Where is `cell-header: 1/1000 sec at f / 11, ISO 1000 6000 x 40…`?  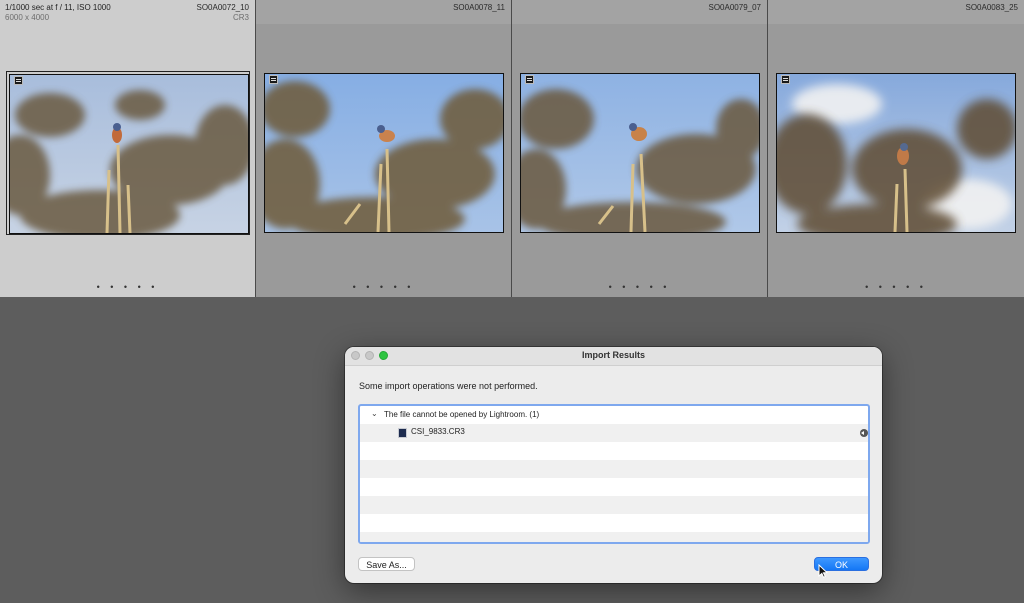 cell-header: 1/1000 sec at f / 11, ISO 1000 6000 x 40… is located at coordinates (127, 12).